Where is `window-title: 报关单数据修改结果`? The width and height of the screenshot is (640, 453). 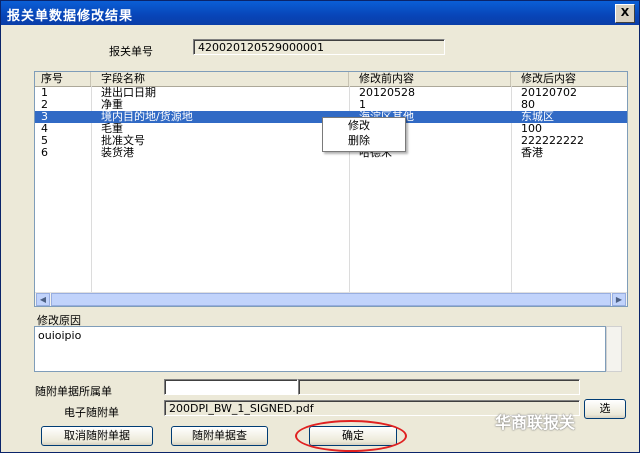
window-title: 报关单数据修改结果 is located at coordinates (70, 16).